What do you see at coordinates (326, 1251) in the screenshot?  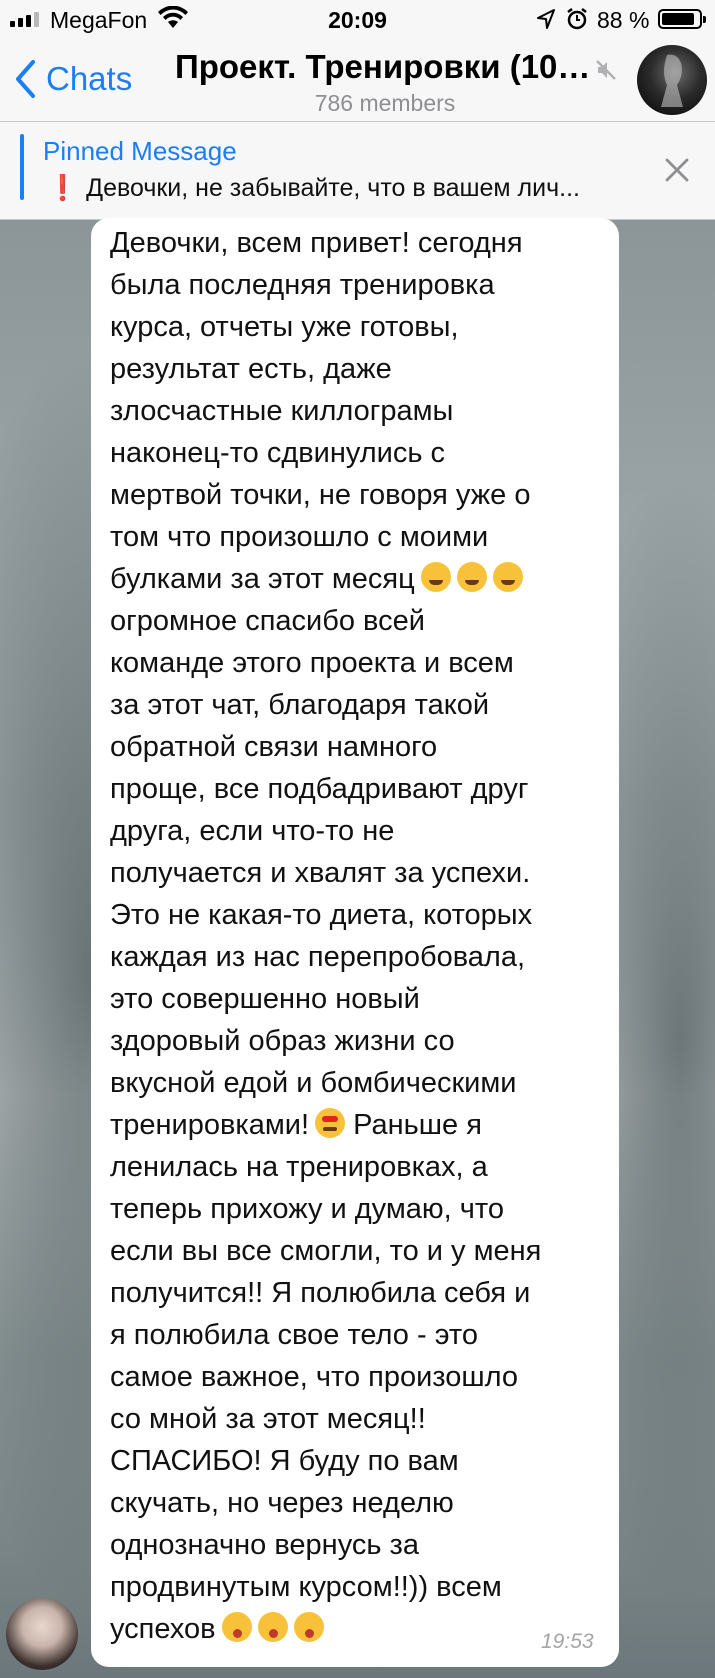 I see `message-line: если вы все смогли, то и у меня` at bounding box center [326, 1251].